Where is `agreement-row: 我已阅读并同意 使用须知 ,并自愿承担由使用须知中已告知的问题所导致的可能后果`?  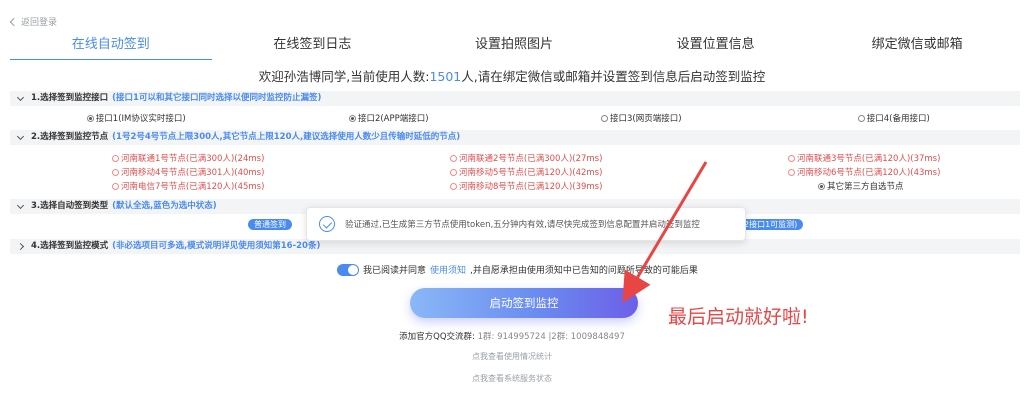 agreement-row: 我已阅读并同意 使用须知 ,并自愿承担由使用须知中已告知的问题所导致的可能后果 is located at coordinates (517, 269).